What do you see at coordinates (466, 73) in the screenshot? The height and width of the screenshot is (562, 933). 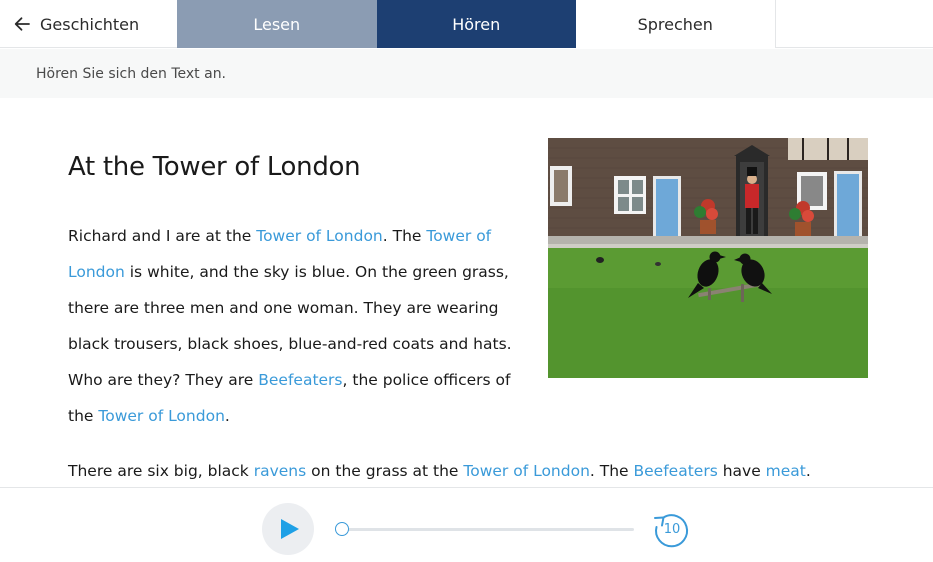 I see `instruction-bar: Hören Sie sich den Text an.` at bounding box center [466, 73].